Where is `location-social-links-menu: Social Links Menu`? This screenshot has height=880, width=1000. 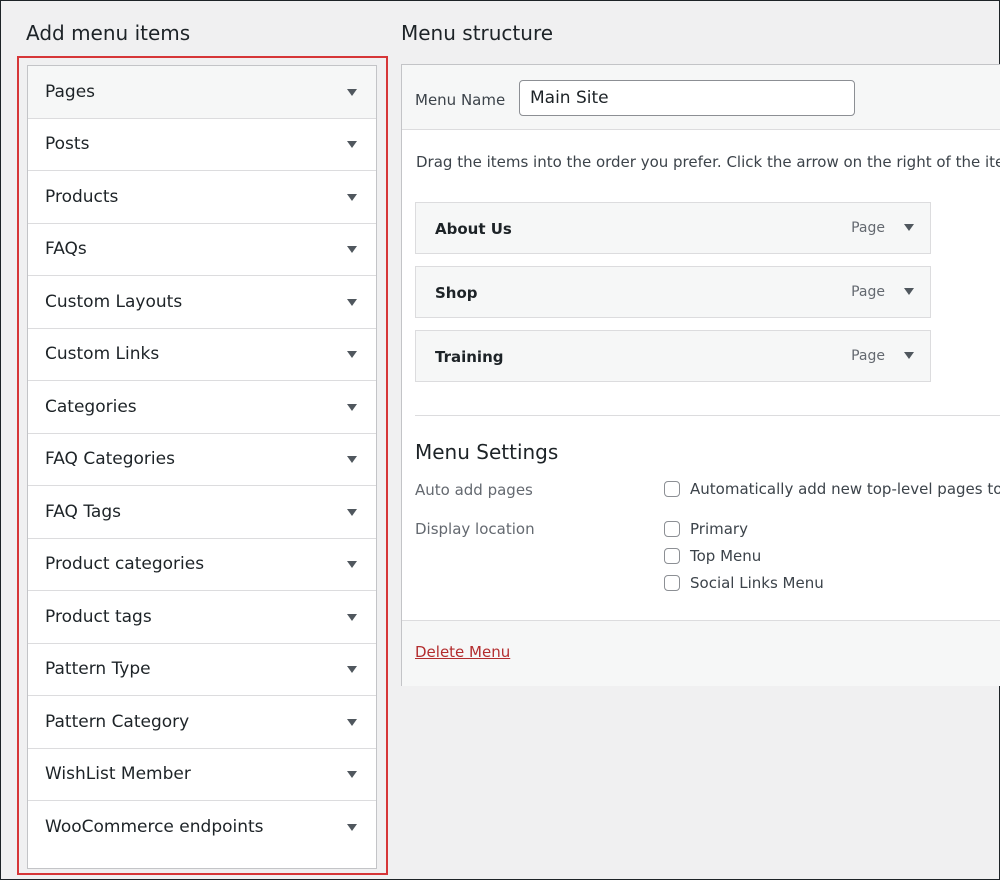 location-social-links-menu: Social Links Menu is located at coordinates (744, 583).